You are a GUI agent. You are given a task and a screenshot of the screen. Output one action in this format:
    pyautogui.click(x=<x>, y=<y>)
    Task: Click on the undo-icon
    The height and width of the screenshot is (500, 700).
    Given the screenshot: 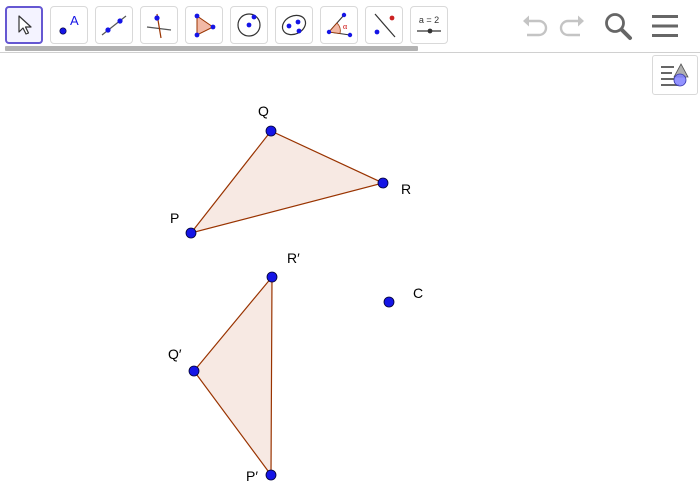 What is the action you would take?
    pyautogui.click(x=535, y=26)
    